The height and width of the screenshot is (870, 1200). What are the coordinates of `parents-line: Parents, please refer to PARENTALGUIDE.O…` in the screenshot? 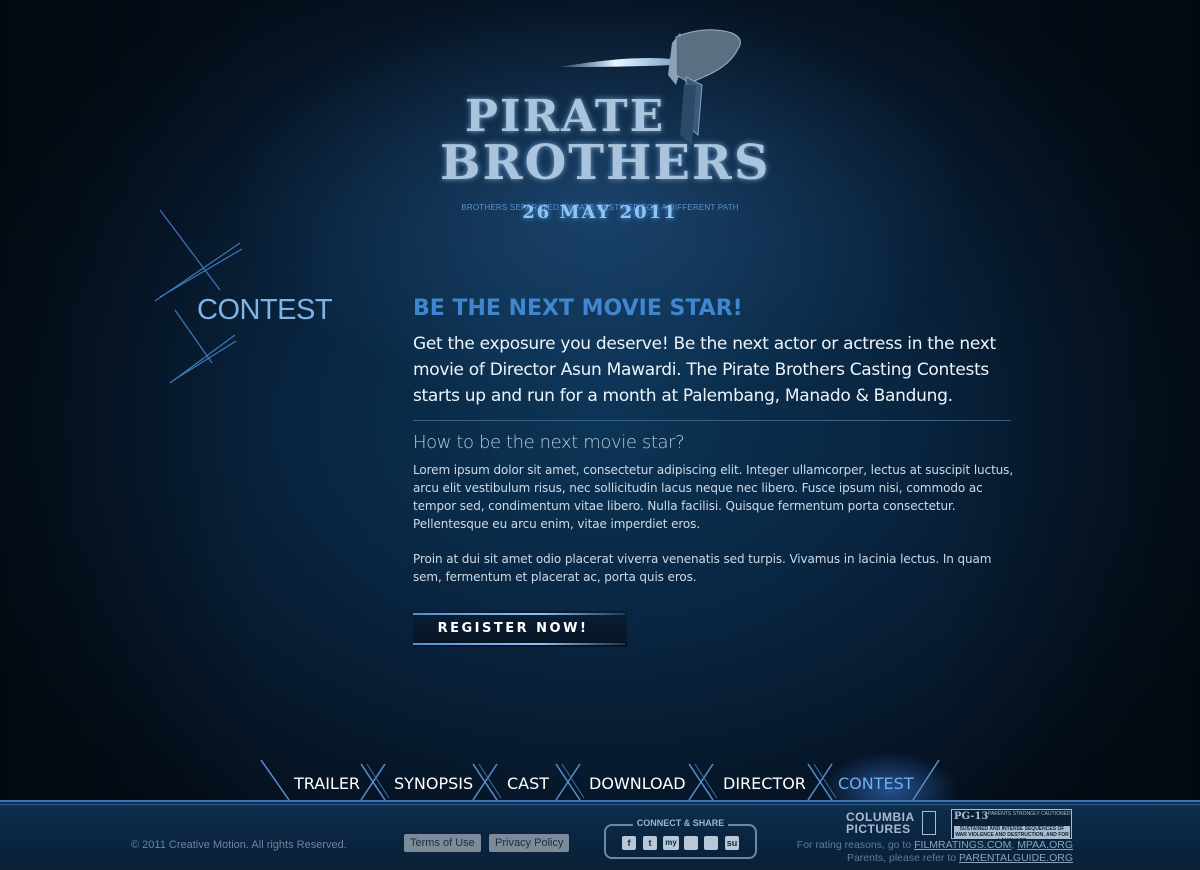 It's located at (935, 858).